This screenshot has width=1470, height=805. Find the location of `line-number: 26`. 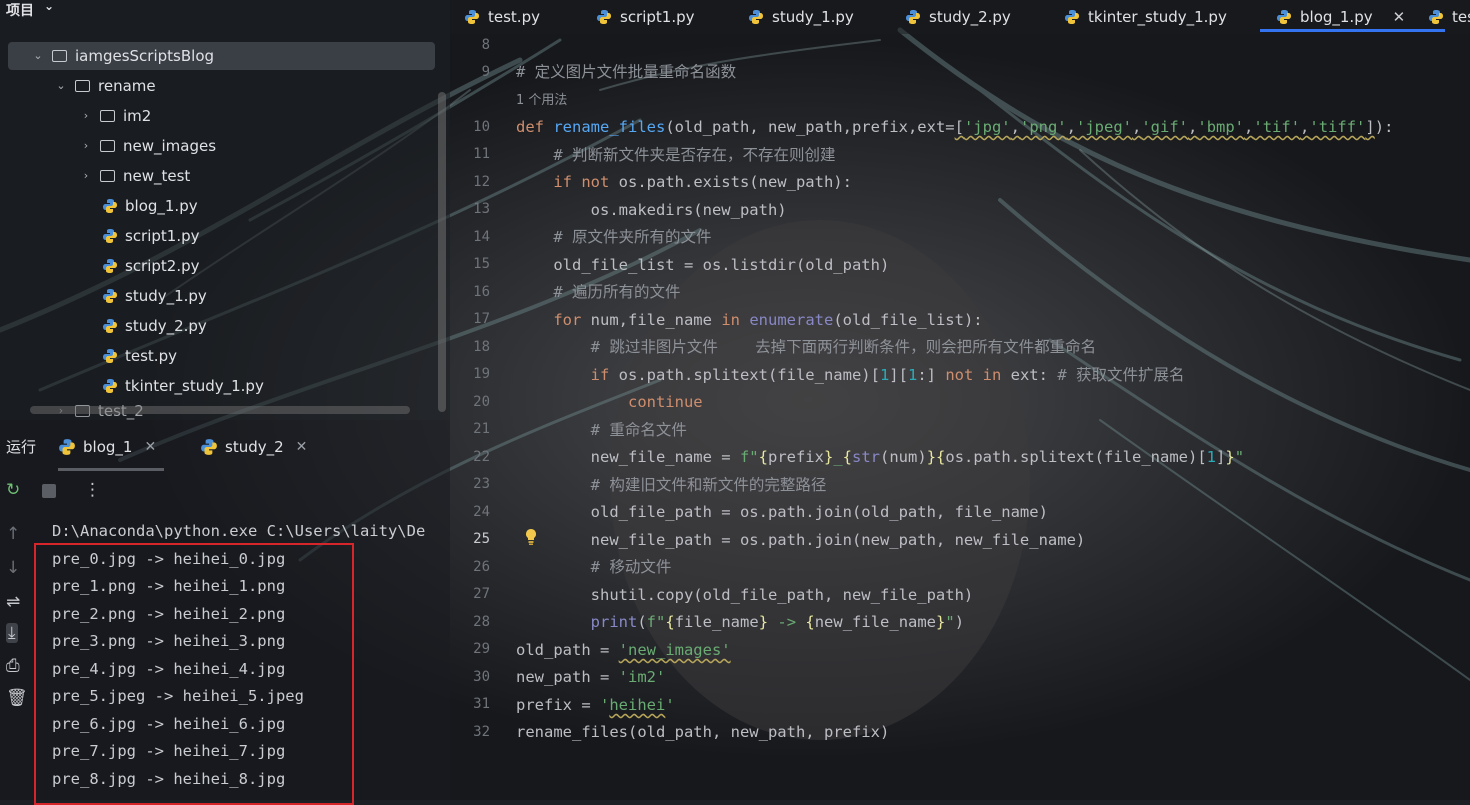

line-number: 26 is located at coordinates (481, 567).